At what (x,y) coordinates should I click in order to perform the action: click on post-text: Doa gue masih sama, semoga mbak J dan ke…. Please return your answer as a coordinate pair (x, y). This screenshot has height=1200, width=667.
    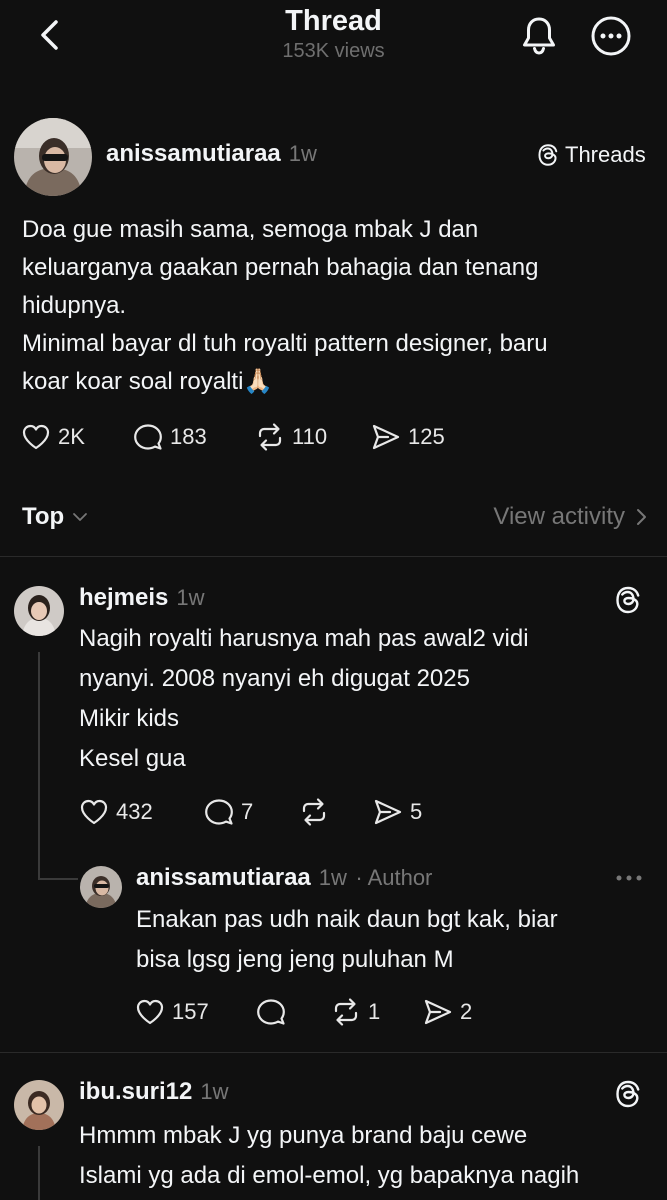
    Looking at the image, I should click on (285, 306).